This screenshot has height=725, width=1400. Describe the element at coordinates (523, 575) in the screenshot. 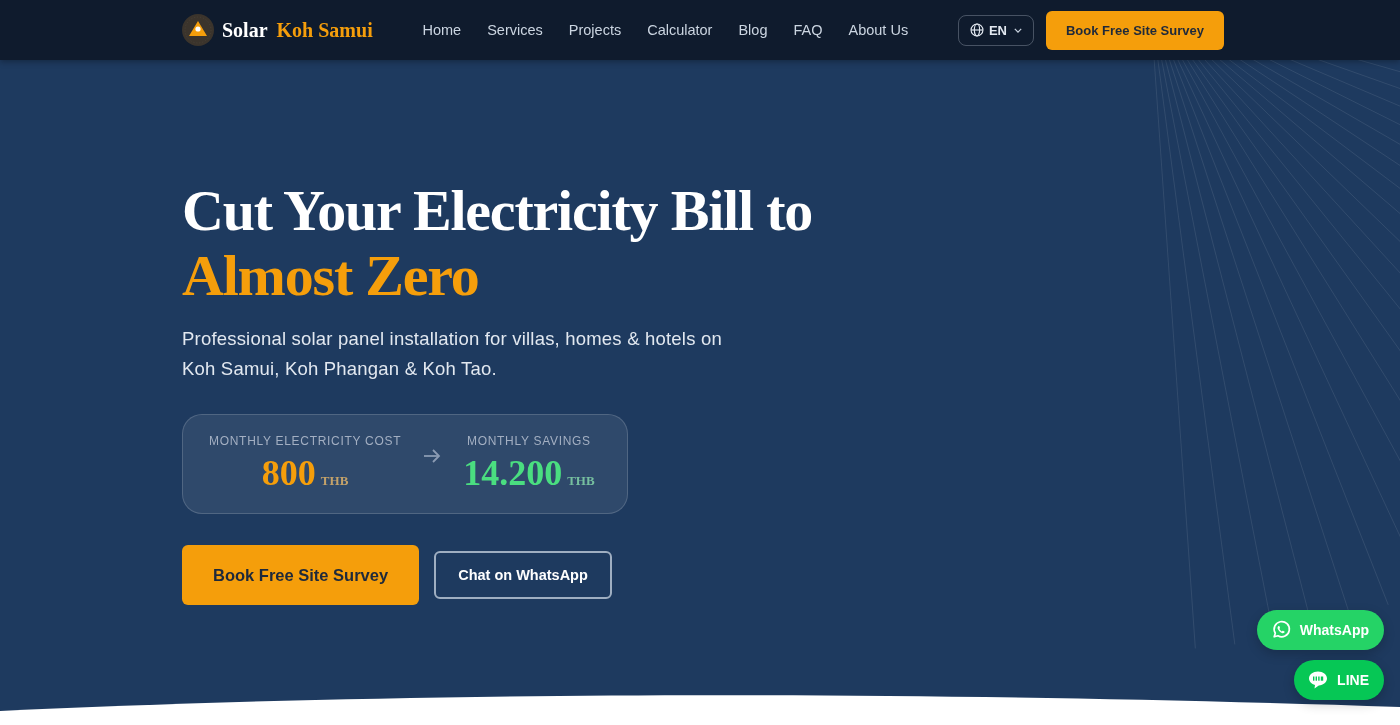

I see `chat-whatsapp-button: Chat on WhatsApp` at that location.